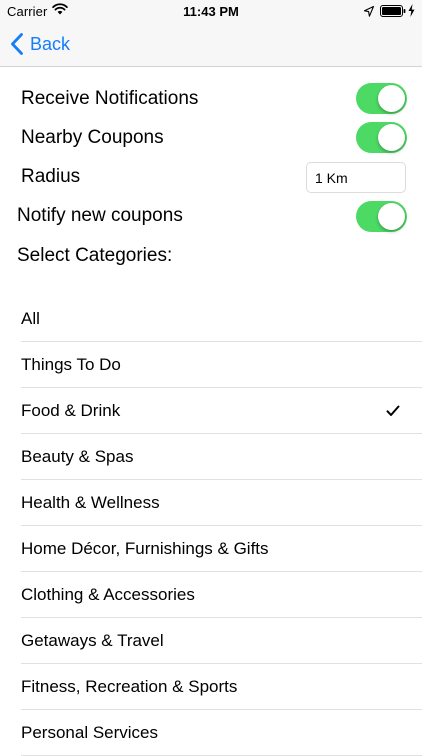 The image size is (422, 756). I want to click on back-button-label: Back, so click(50, 43).